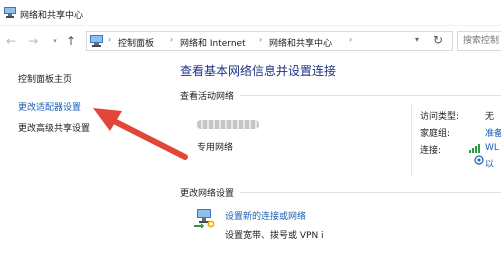 The width and height of the screenshot is (501, 276). I want to click on sidebar-item-control-panel-home: 控制面板主页, so click(45, 78).